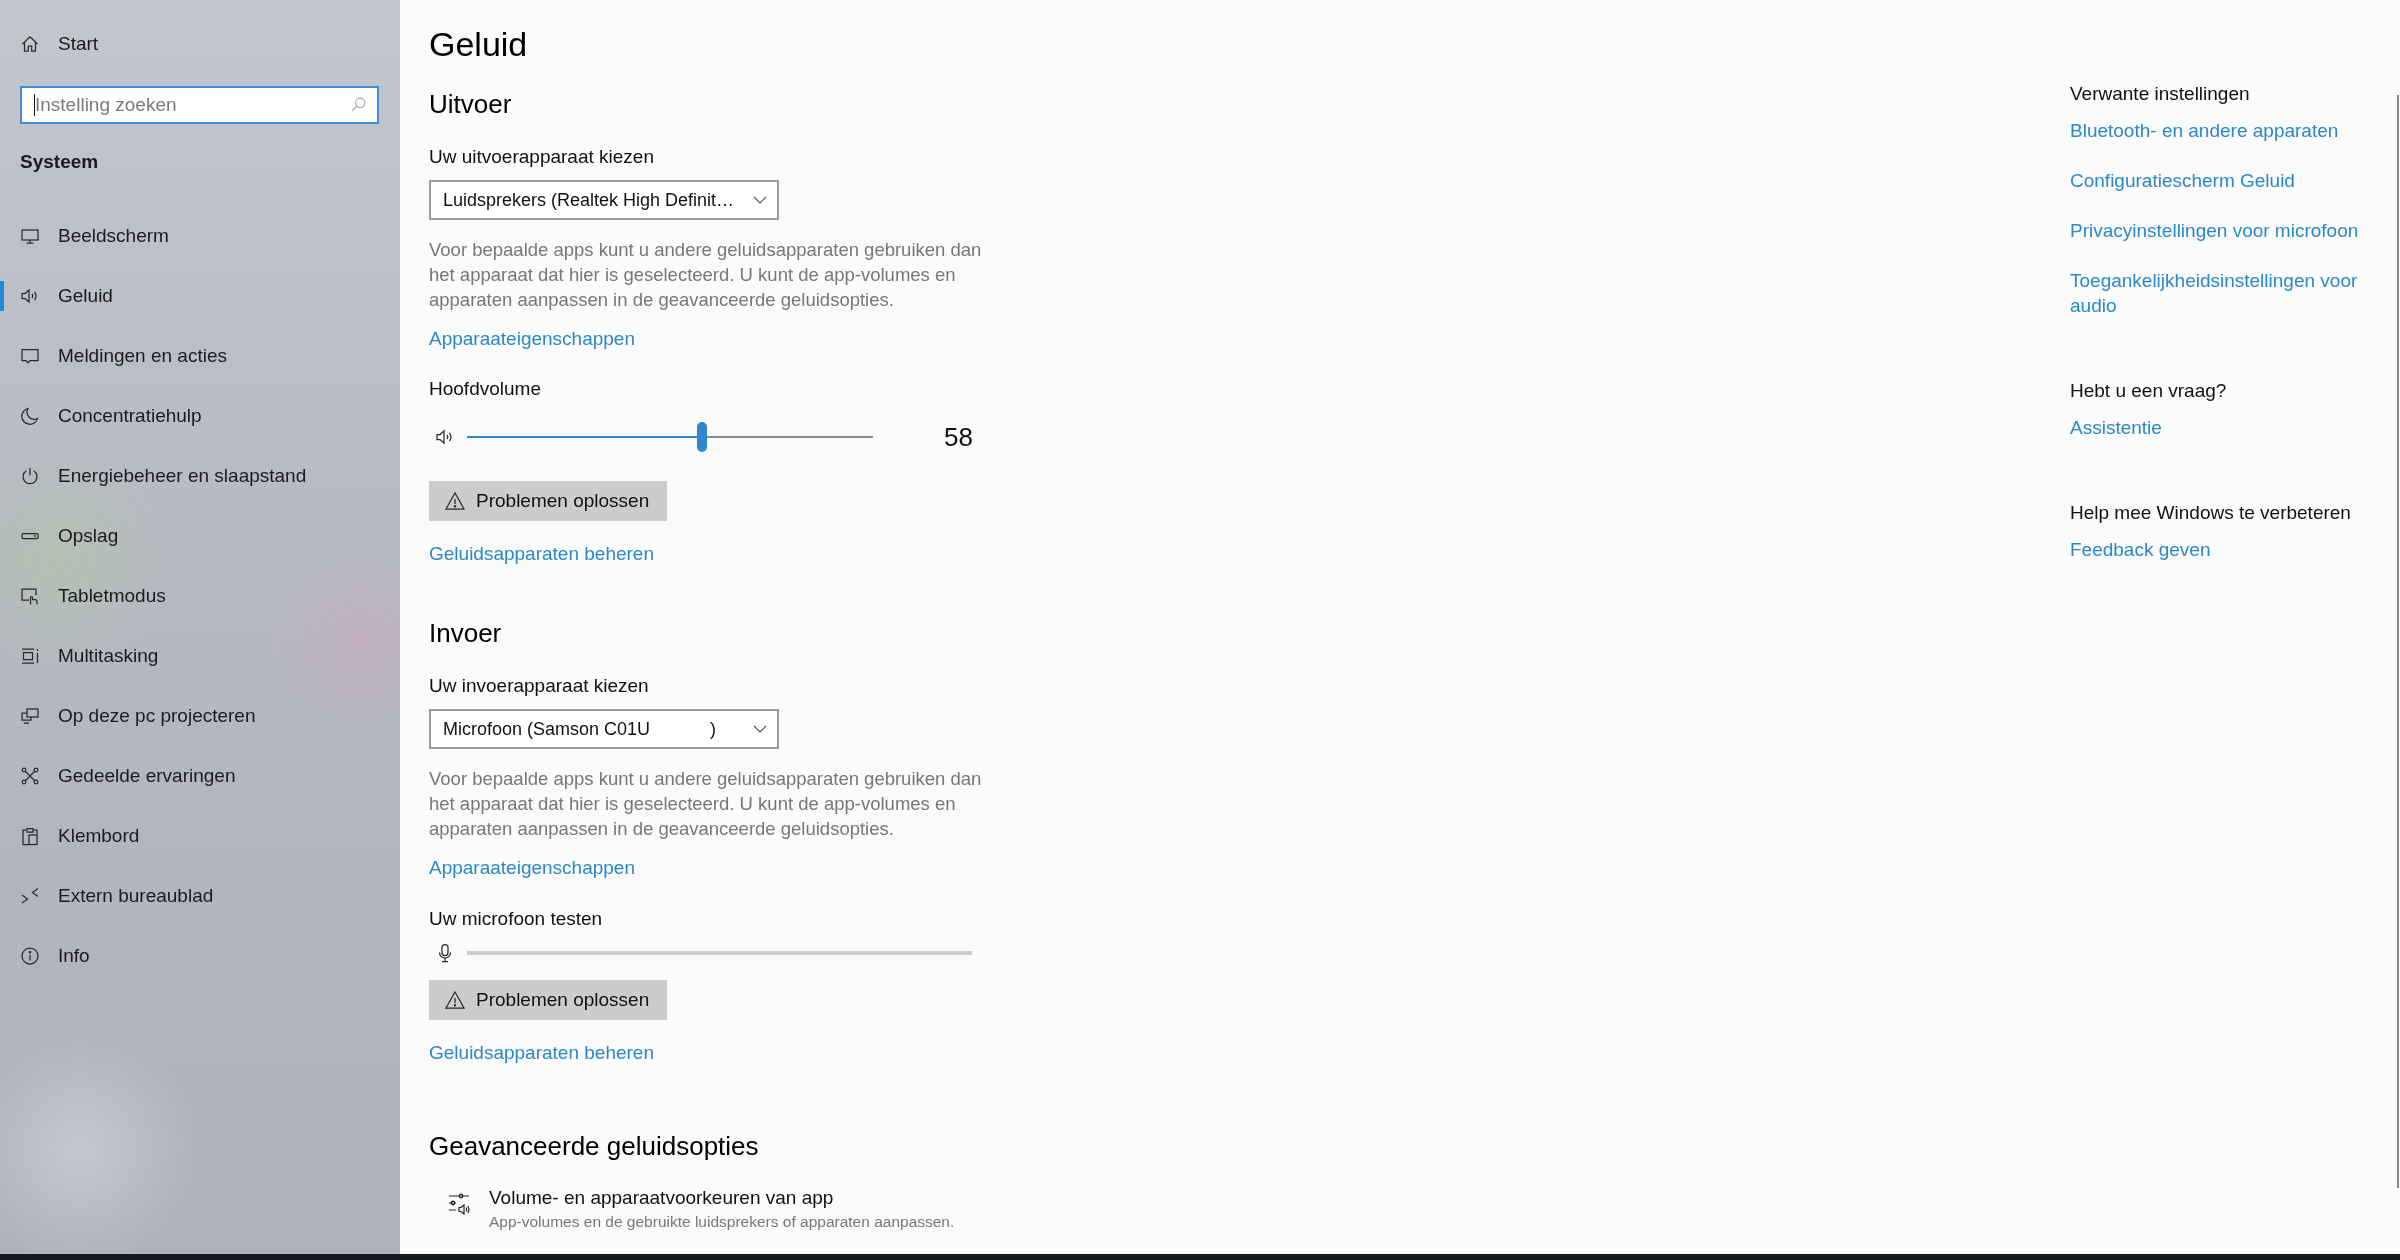  What do you see at coordinates (200, 416) in the screenshot?
I see `nav-item: Concentratiehulp` at bounding box center [200, 416].